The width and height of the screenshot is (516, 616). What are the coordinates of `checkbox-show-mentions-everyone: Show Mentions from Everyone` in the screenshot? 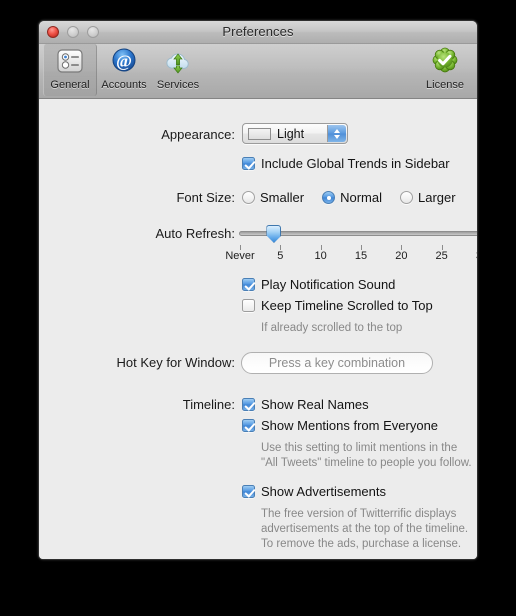 It's located at (340, 425).